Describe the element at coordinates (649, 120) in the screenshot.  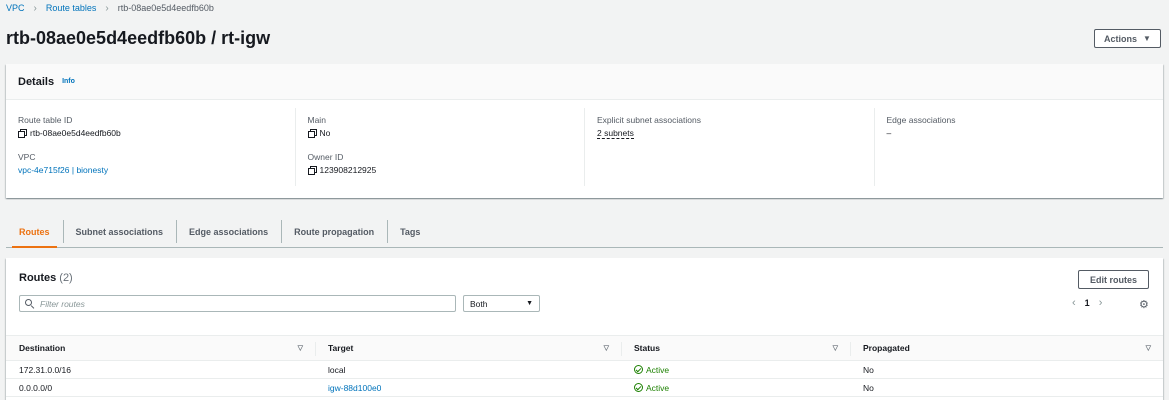
I see `explicit-subnet-label: Explicit subnet associations` at that location.